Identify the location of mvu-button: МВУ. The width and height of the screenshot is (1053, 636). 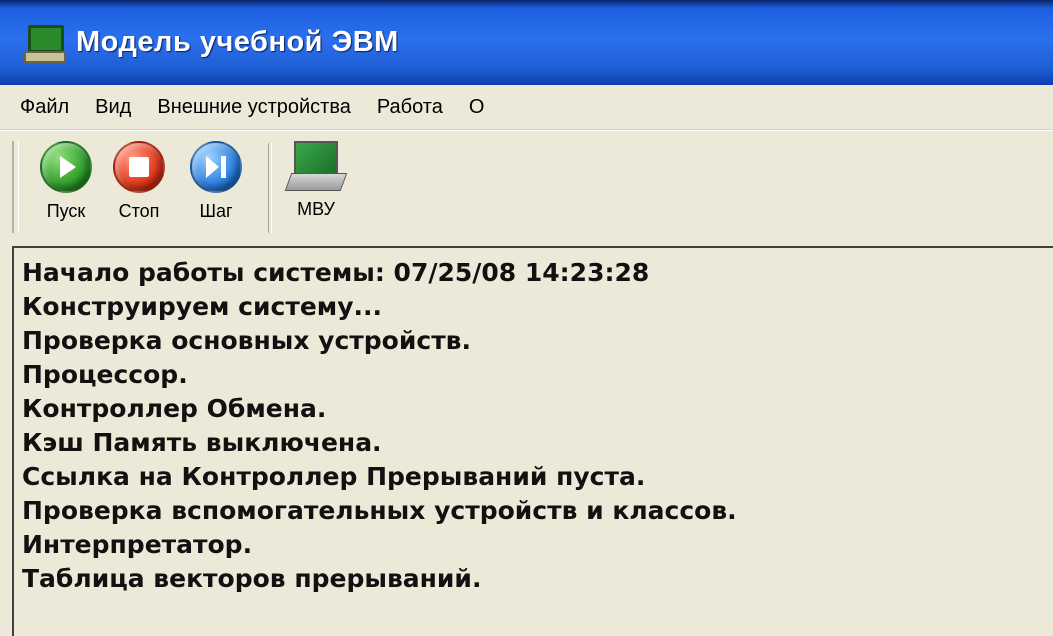
(316, 189).